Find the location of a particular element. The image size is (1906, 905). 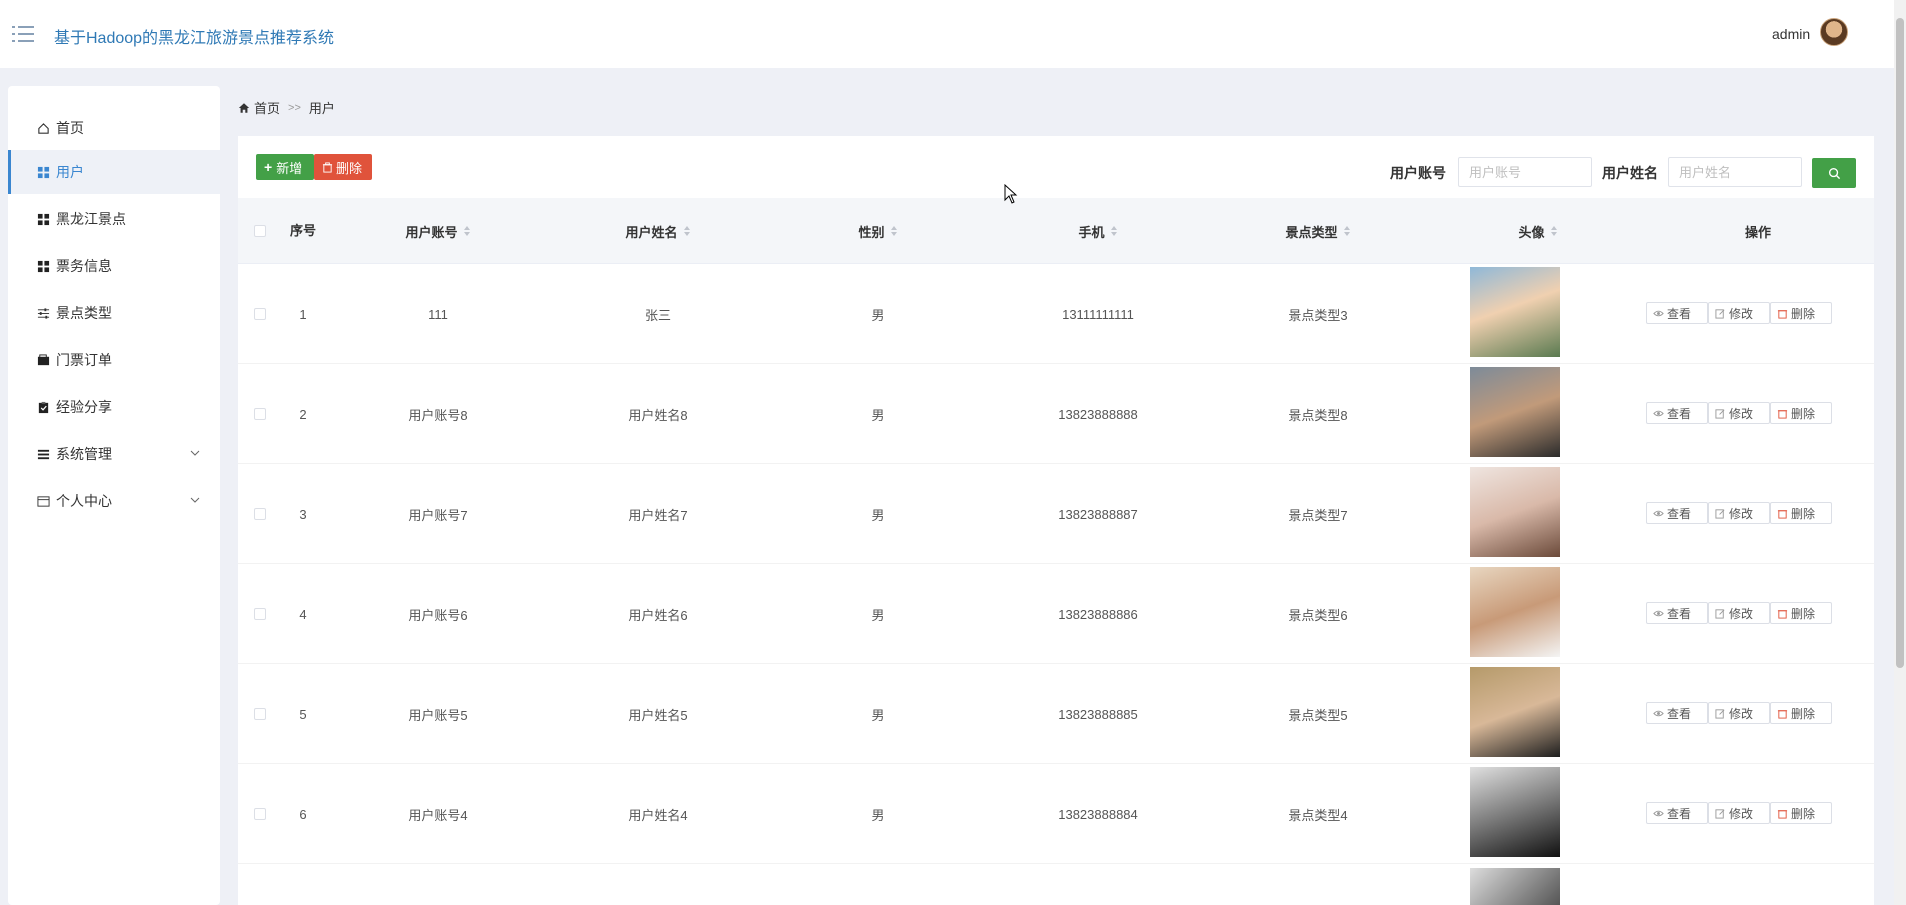

sidebar-item-label: 门票订单 is located at coordinates (84, 360).